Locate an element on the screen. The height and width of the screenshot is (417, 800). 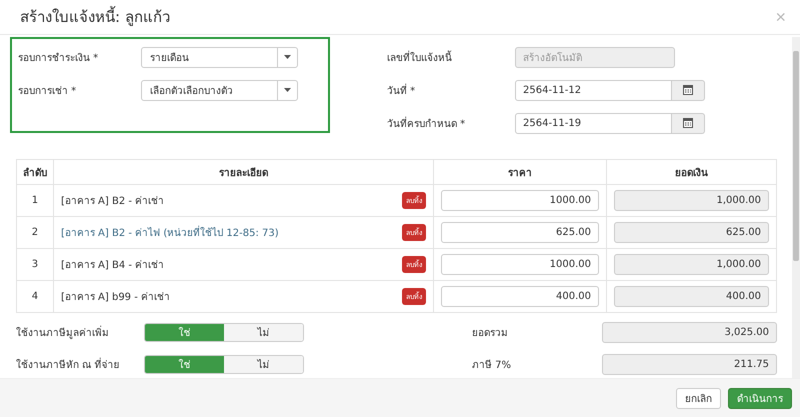
date-field: 2564-11-19 is located at coordinates (593, 123).